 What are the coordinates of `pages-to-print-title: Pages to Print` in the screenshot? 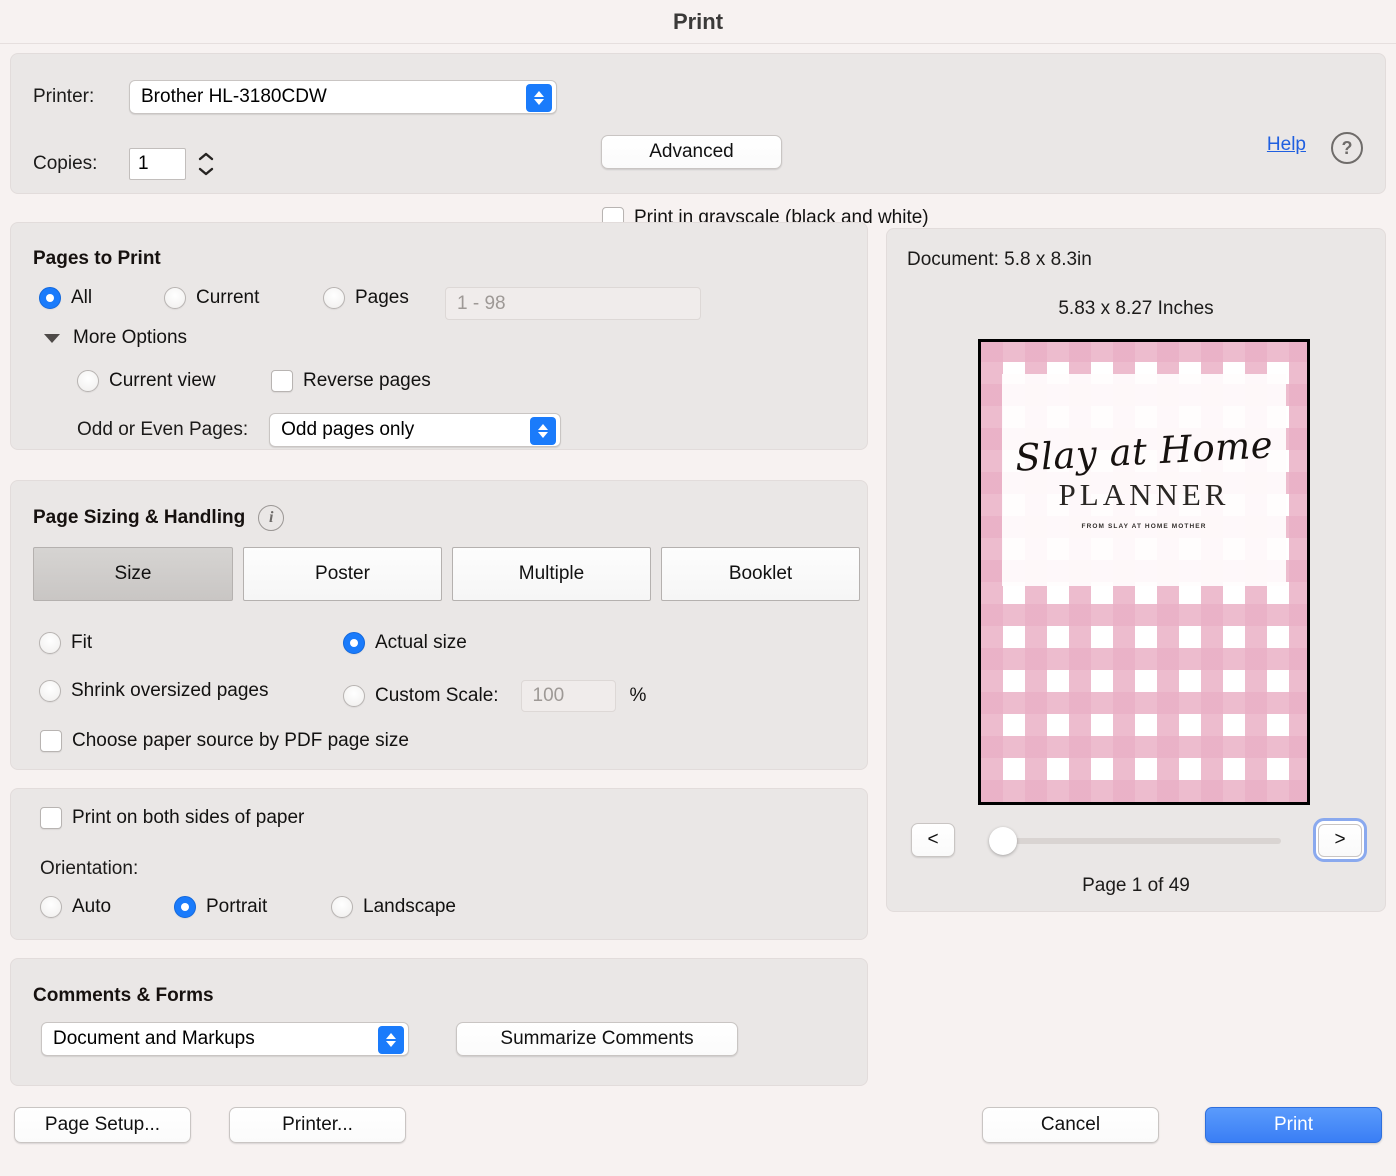 It's located at (97, 258).